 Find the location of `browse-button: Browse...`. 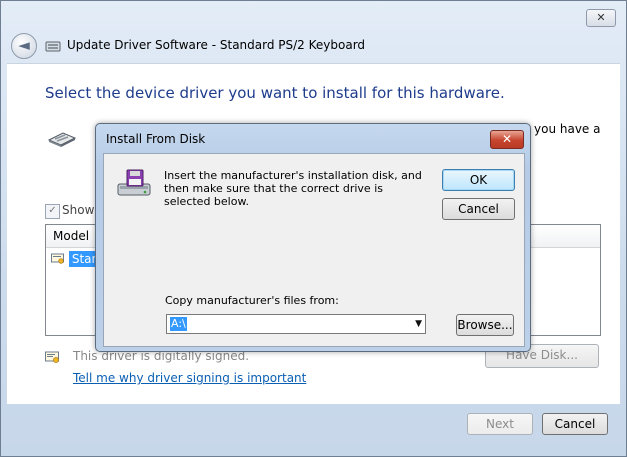

browse-button: Browse... is located at coordinates (485, 325).